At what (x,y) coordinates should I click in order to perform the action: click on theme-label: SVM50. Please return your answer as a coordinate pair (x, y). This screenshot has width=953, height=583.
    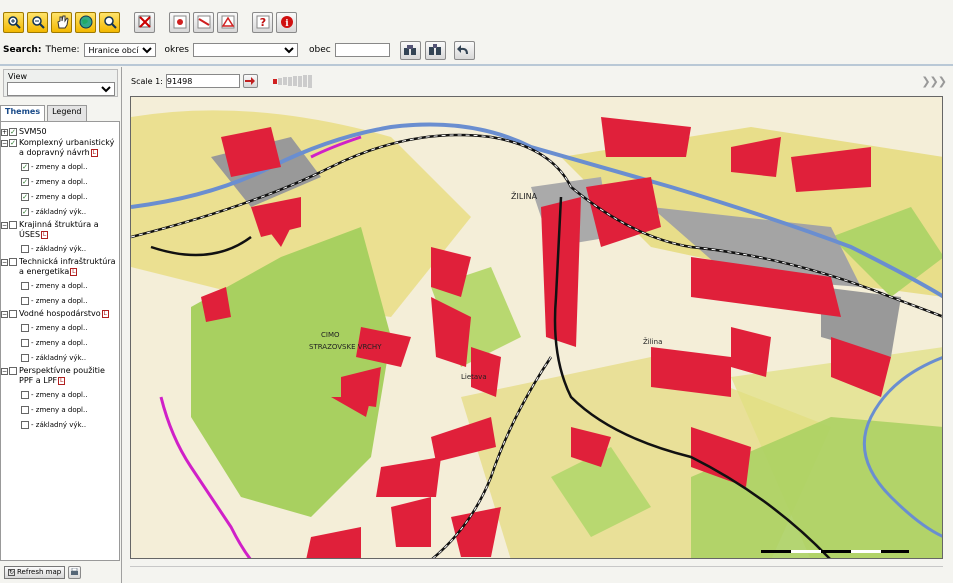
    Looking at the image, I should click on (33, 131).